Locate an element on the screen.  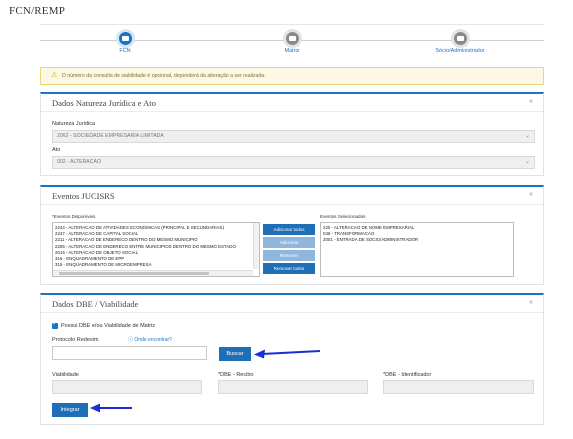
natureza-panel-title: Dados Natureza Jurídica e Ato is located at coordinates (104, 103).